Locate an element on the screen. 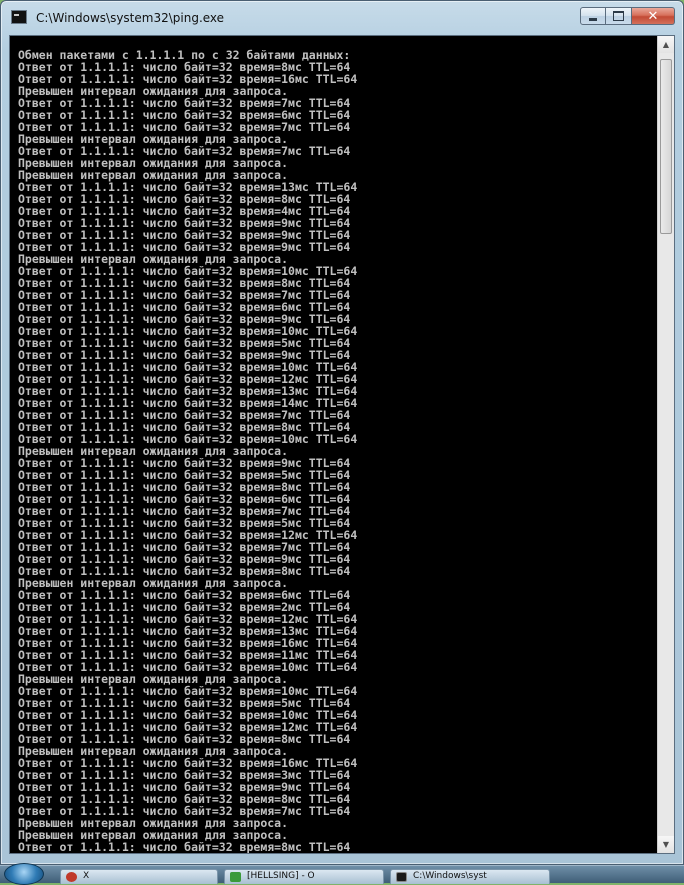 The image size is (684, 885). maximize-button is located at coordinates (619, 16).